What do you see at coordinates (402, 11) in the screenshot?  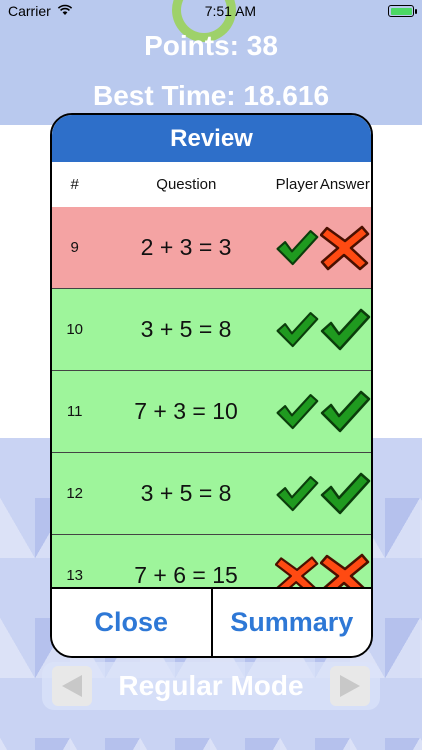 I see `battery-icon` at bounding box center [402, 11].